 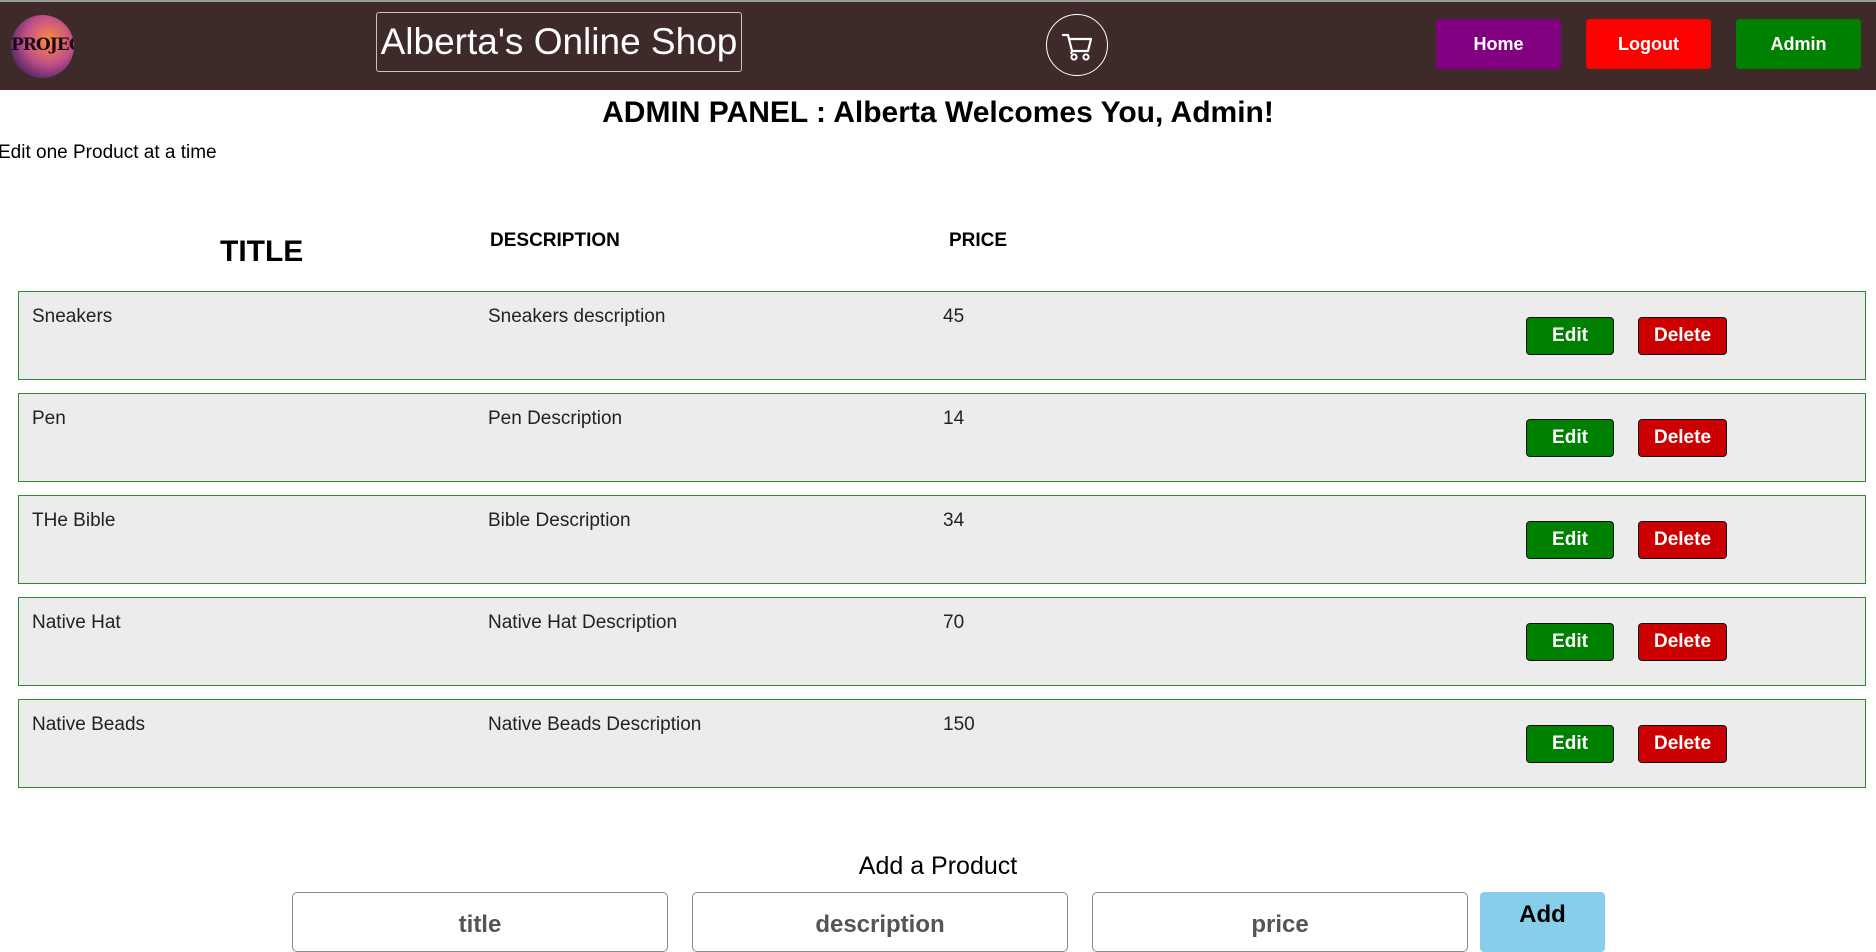 I want to click on page-subtitle: Edit one Product at a time, so click(x=108, y=152).